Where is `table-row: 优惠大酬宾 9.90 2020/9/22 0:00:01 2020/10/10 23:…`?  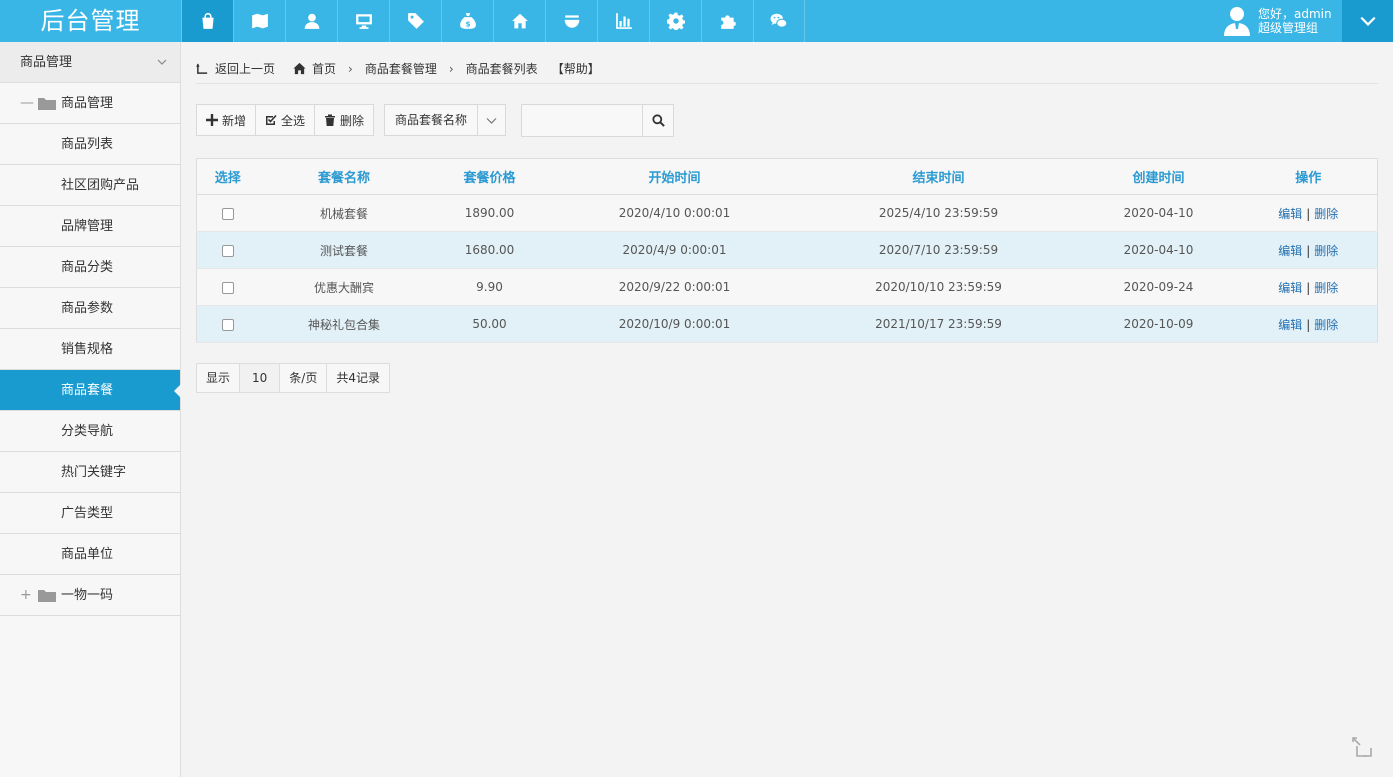
table-row: 优惠大酬宾 9.90 2020/9/22 0:00:01 2020/10/10 23:… is located at coordinates (787, 287).